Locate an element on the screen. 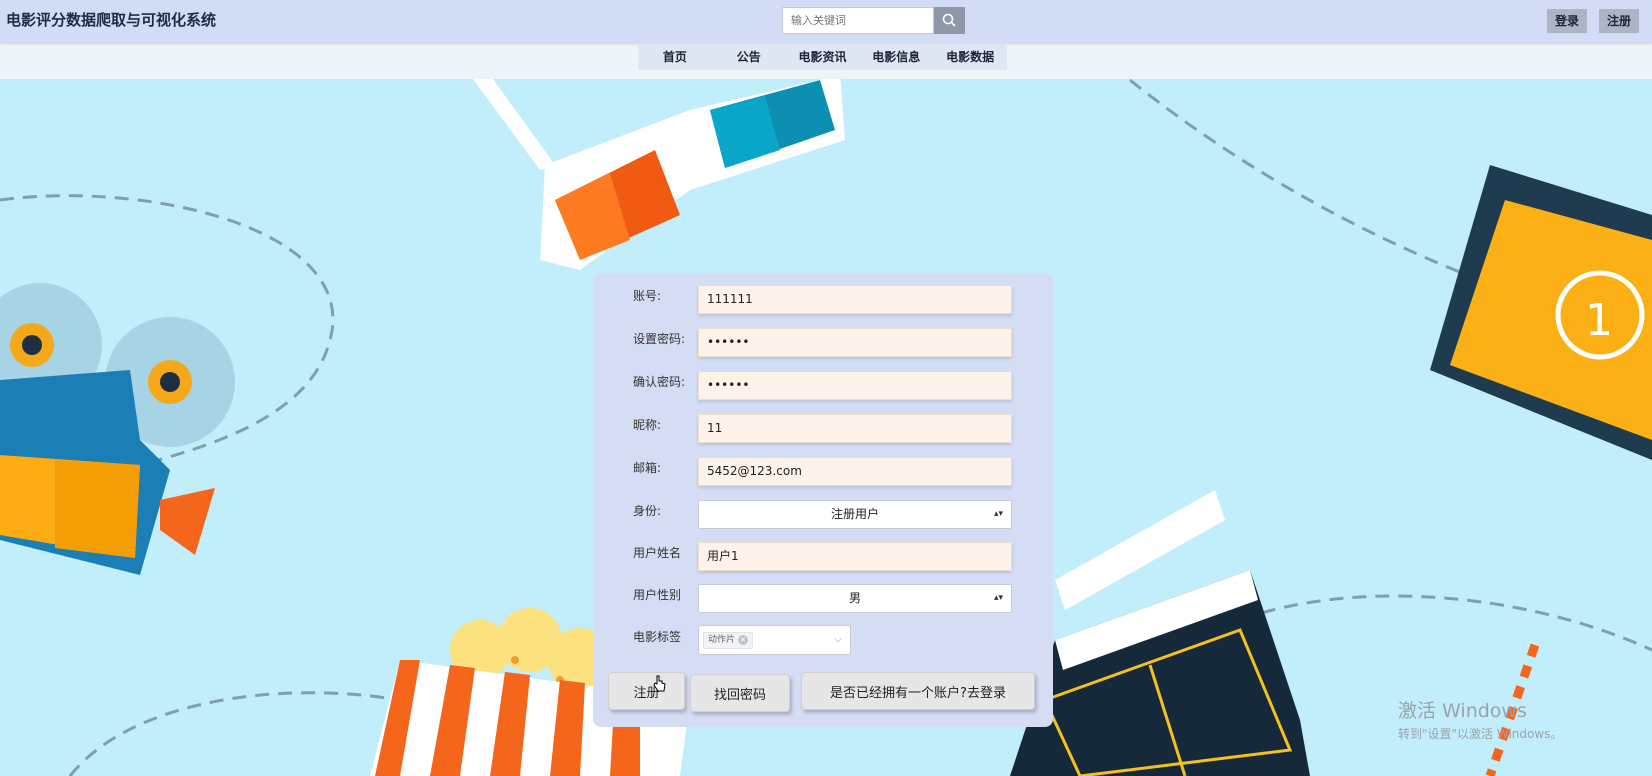 This screenshot has width=1652, height=776. site-title: 电影评分数据爬取与可视化系统 is located at coordinates (111, 20).